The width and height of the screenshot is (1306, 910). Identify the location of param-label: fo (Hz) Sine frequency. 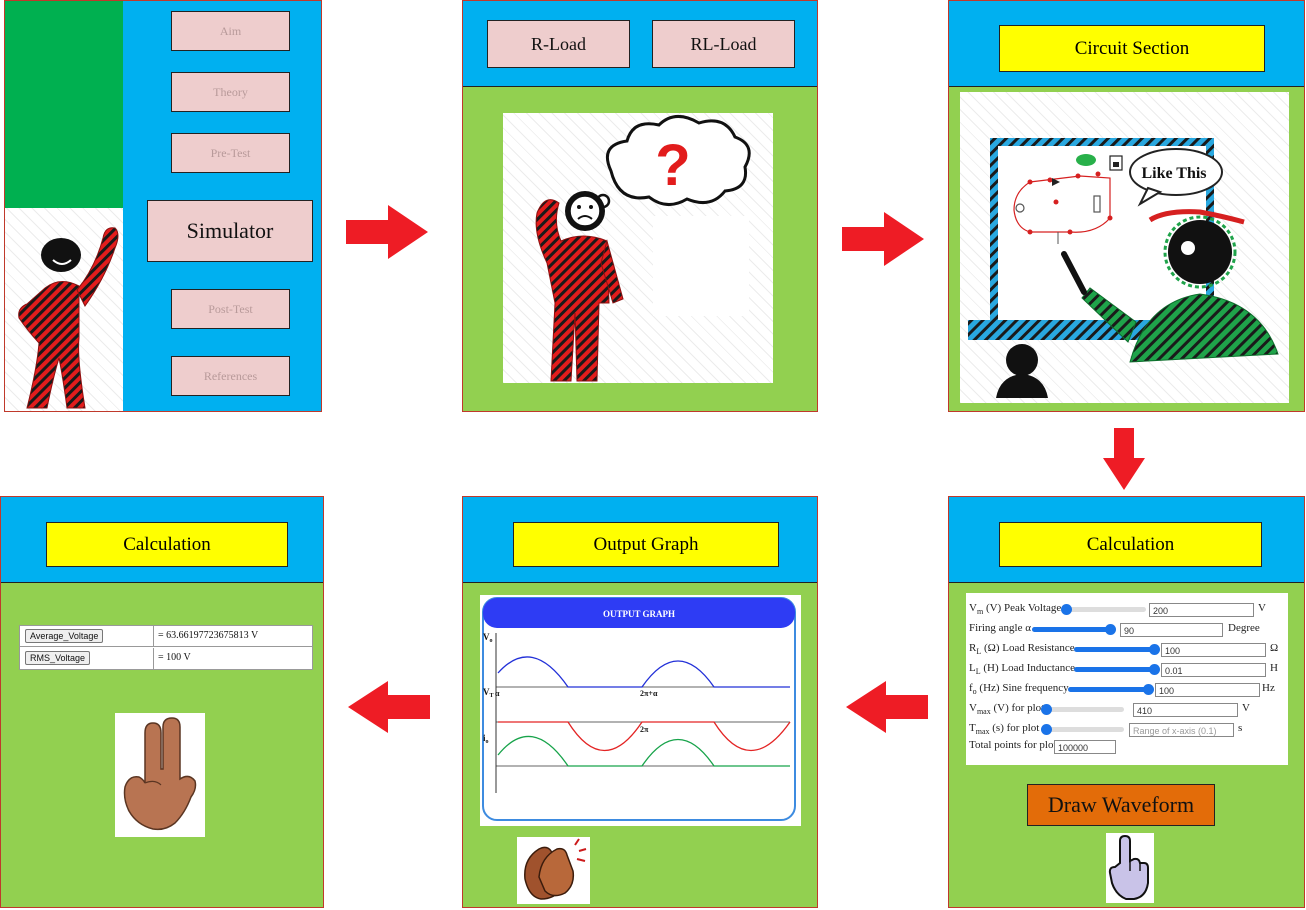
(1019, 689).